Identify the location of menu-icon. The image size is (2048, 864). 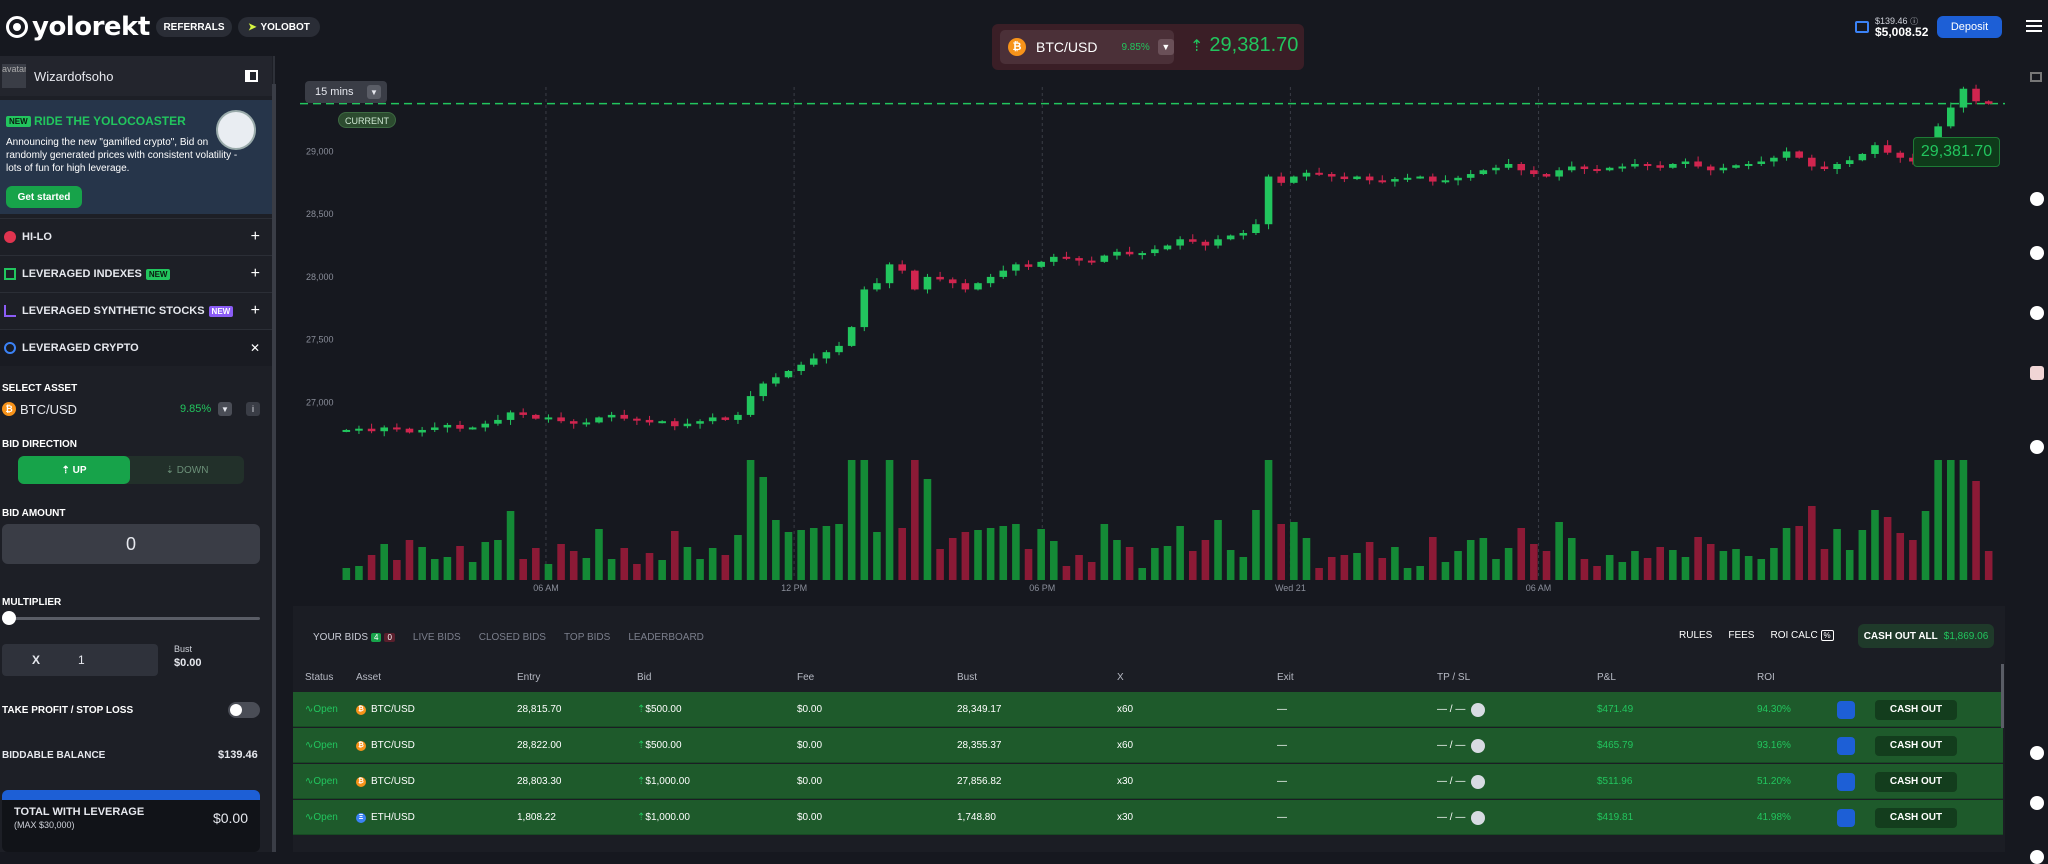
(2034, 26).